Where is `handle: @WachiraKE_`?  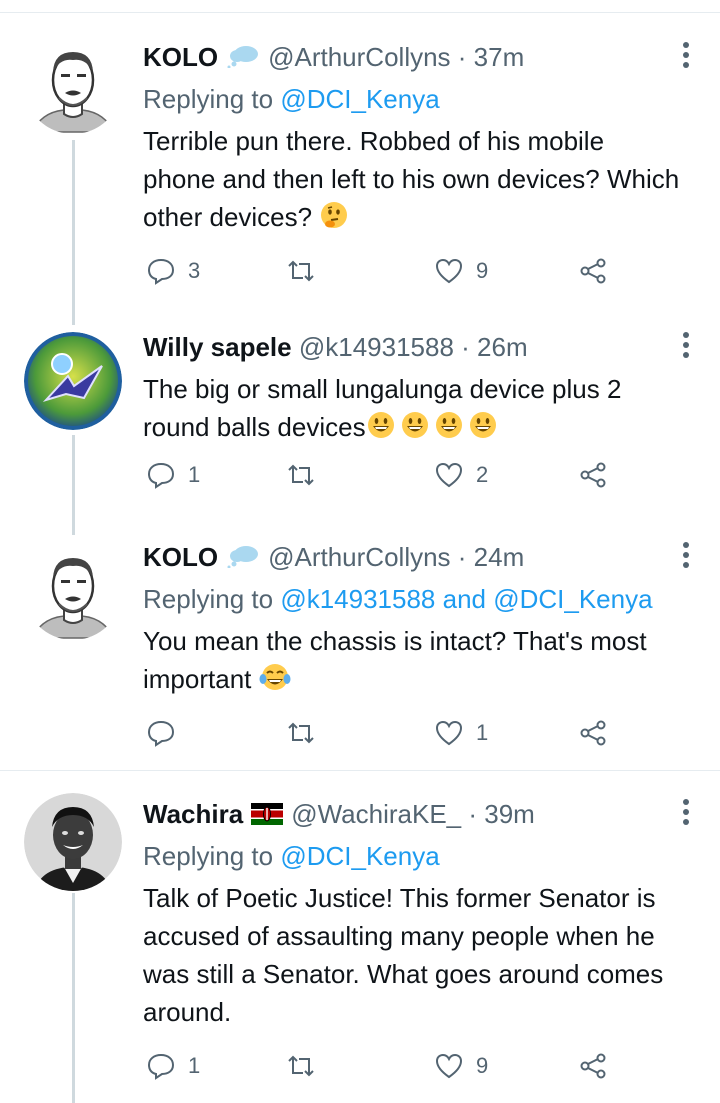
handle: @WachiraKE_ is located at coordinates (376, 814).